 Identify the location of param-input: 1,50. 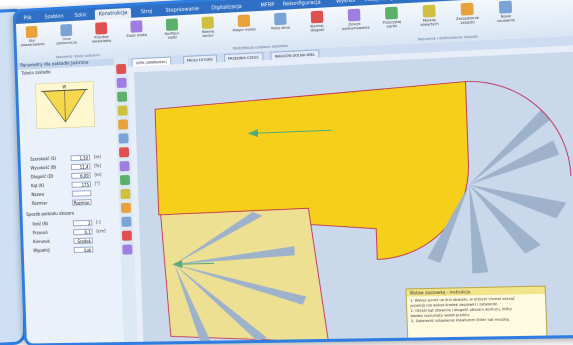
(80, 158).